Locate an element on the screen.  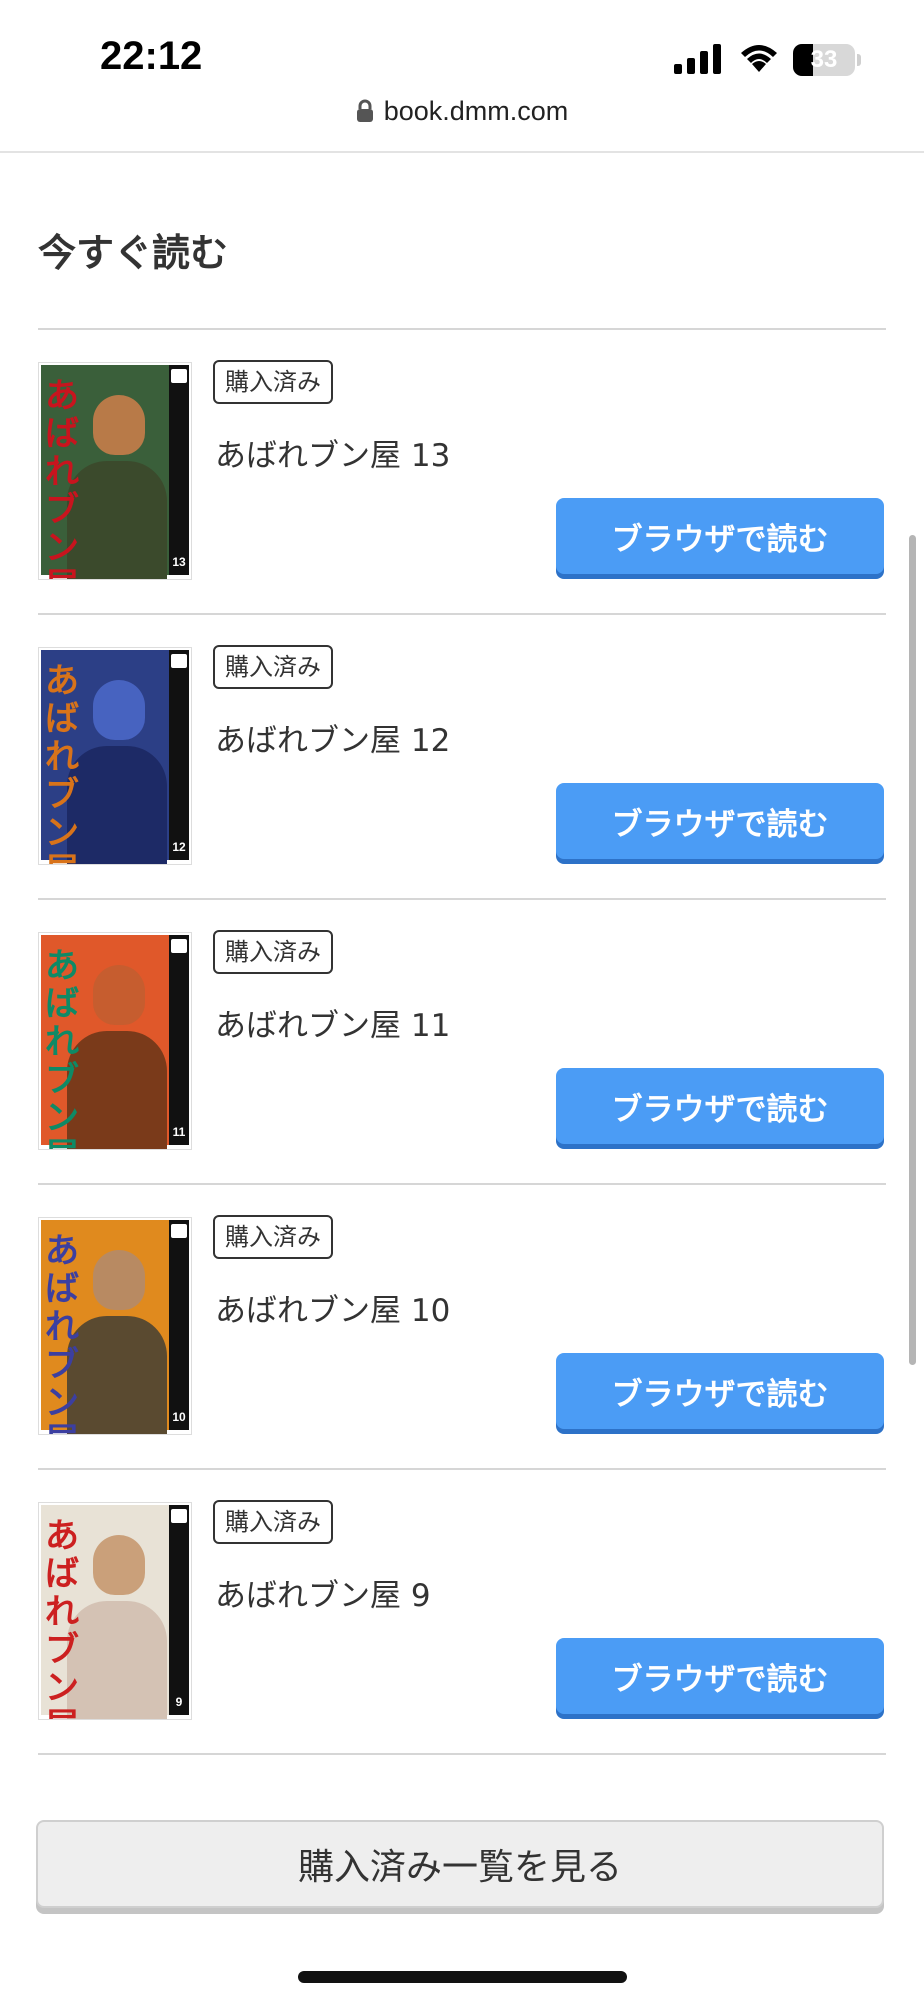
book-title: あばれブン屋 10 is located at coordinates (332, 1307).